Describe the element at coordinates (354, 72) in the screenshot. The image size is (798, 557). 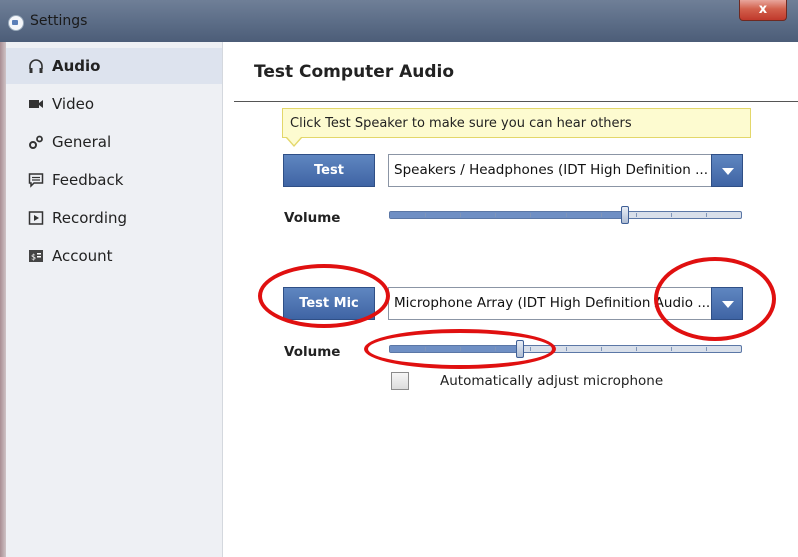
I see `page-title: Test Computer Audio` at that location.